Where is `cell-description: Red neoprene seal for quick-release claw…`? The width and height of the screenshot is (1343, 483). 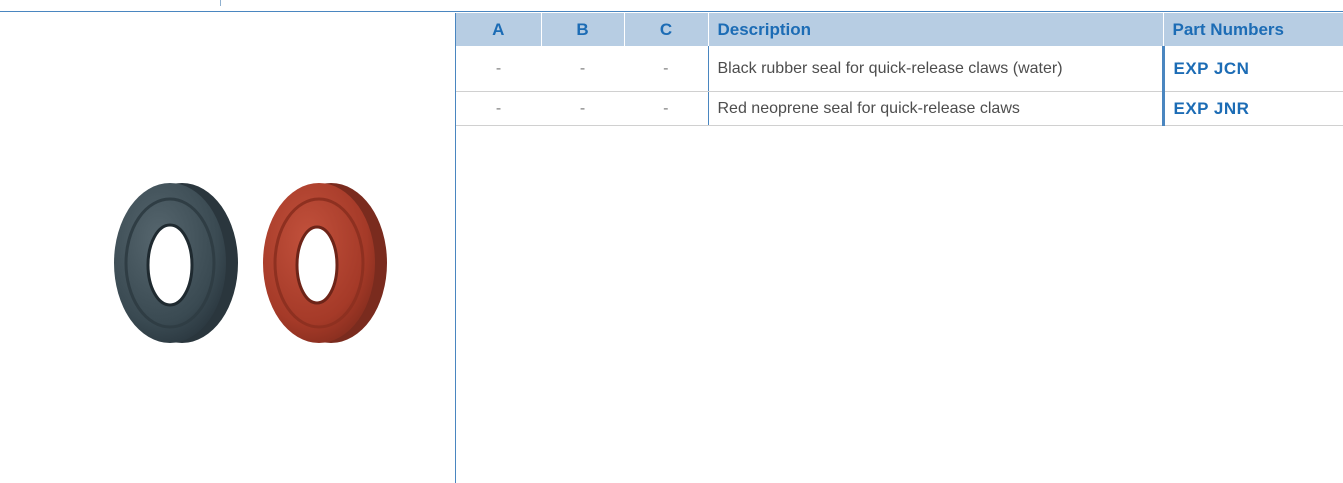 cell-description: Red neoprene seal for quick-release claw… is located at coordinates (935, 108).